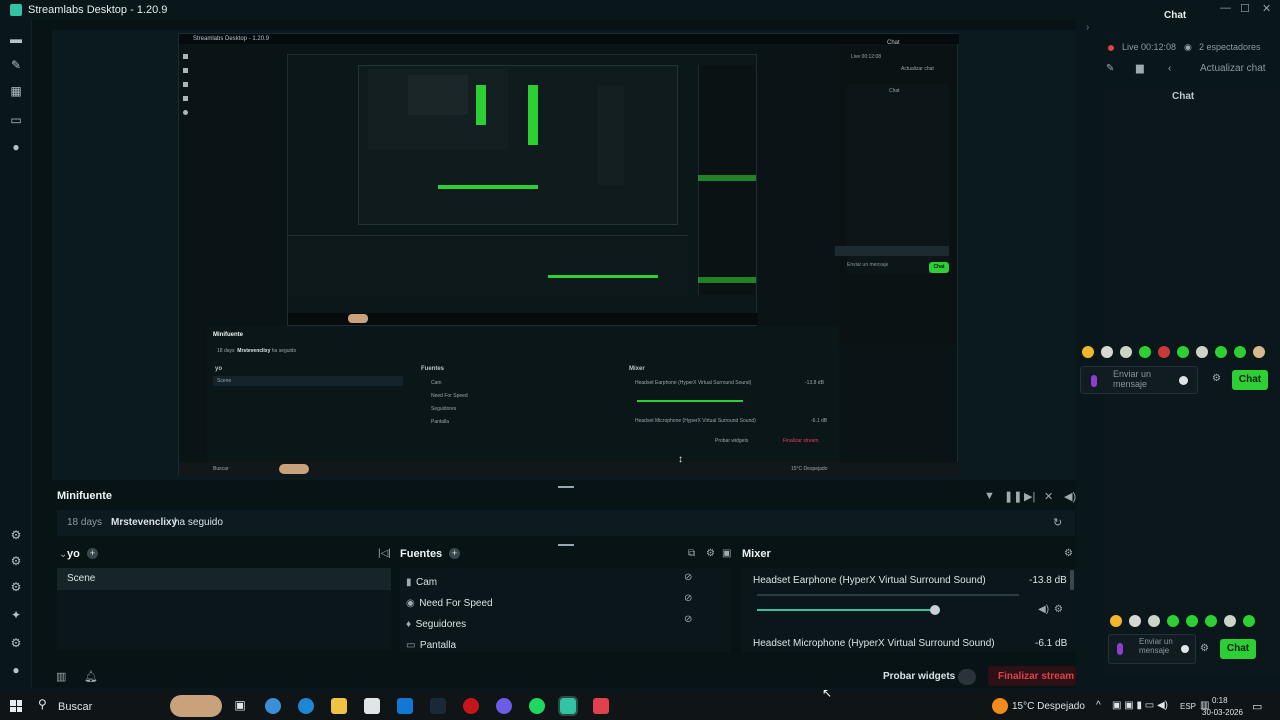 This screenshot has height=720, width=1280. I want to click on nested-update-chat: Actualizar chat, so click(917, 69).